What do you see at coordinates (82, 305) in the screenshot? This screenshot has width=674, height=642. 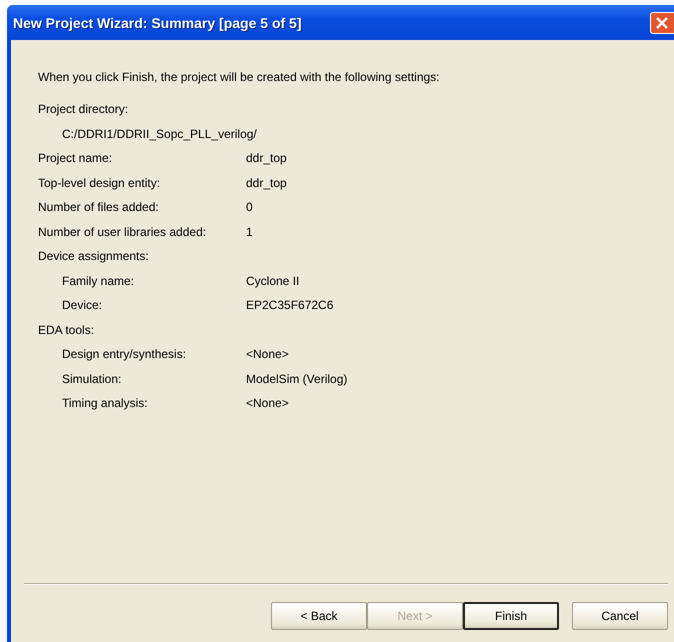 I see `setting-label: Device:` at bounding box center [82, 305].